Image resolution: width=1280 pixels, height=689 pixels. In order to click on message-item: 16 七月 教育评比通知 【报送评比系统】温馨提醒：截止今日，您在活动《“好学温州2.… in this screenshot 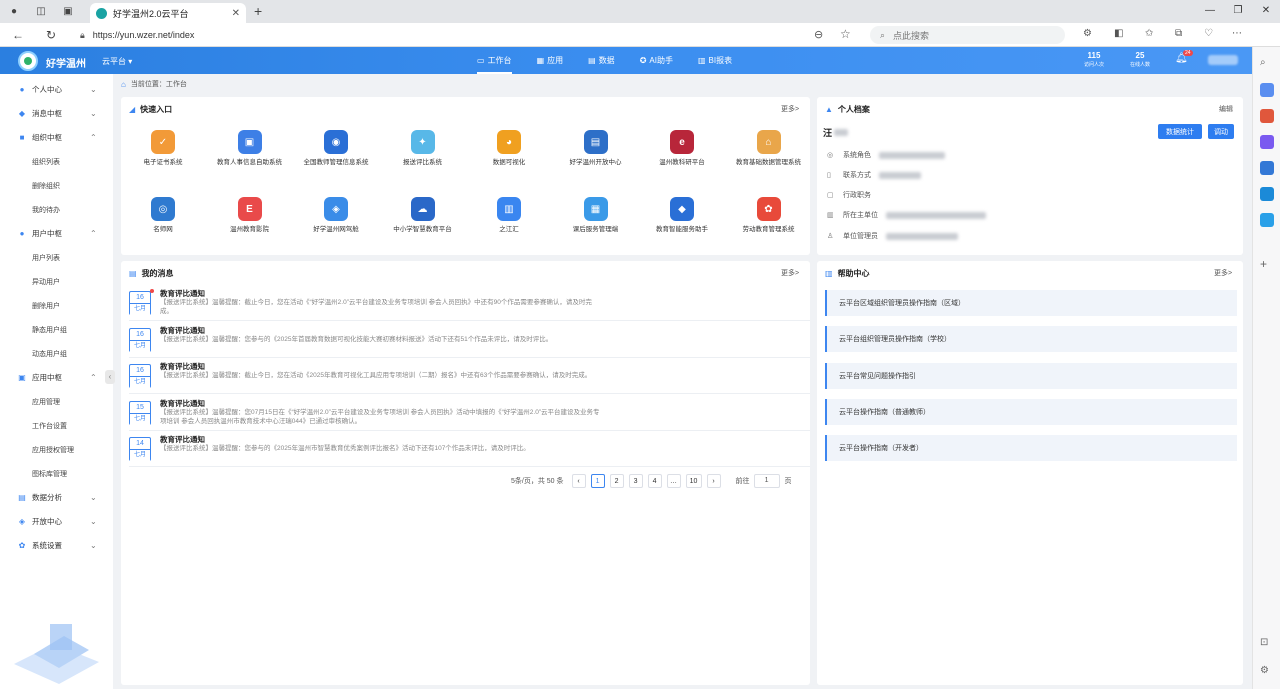, I will do `click(469, 303)`.